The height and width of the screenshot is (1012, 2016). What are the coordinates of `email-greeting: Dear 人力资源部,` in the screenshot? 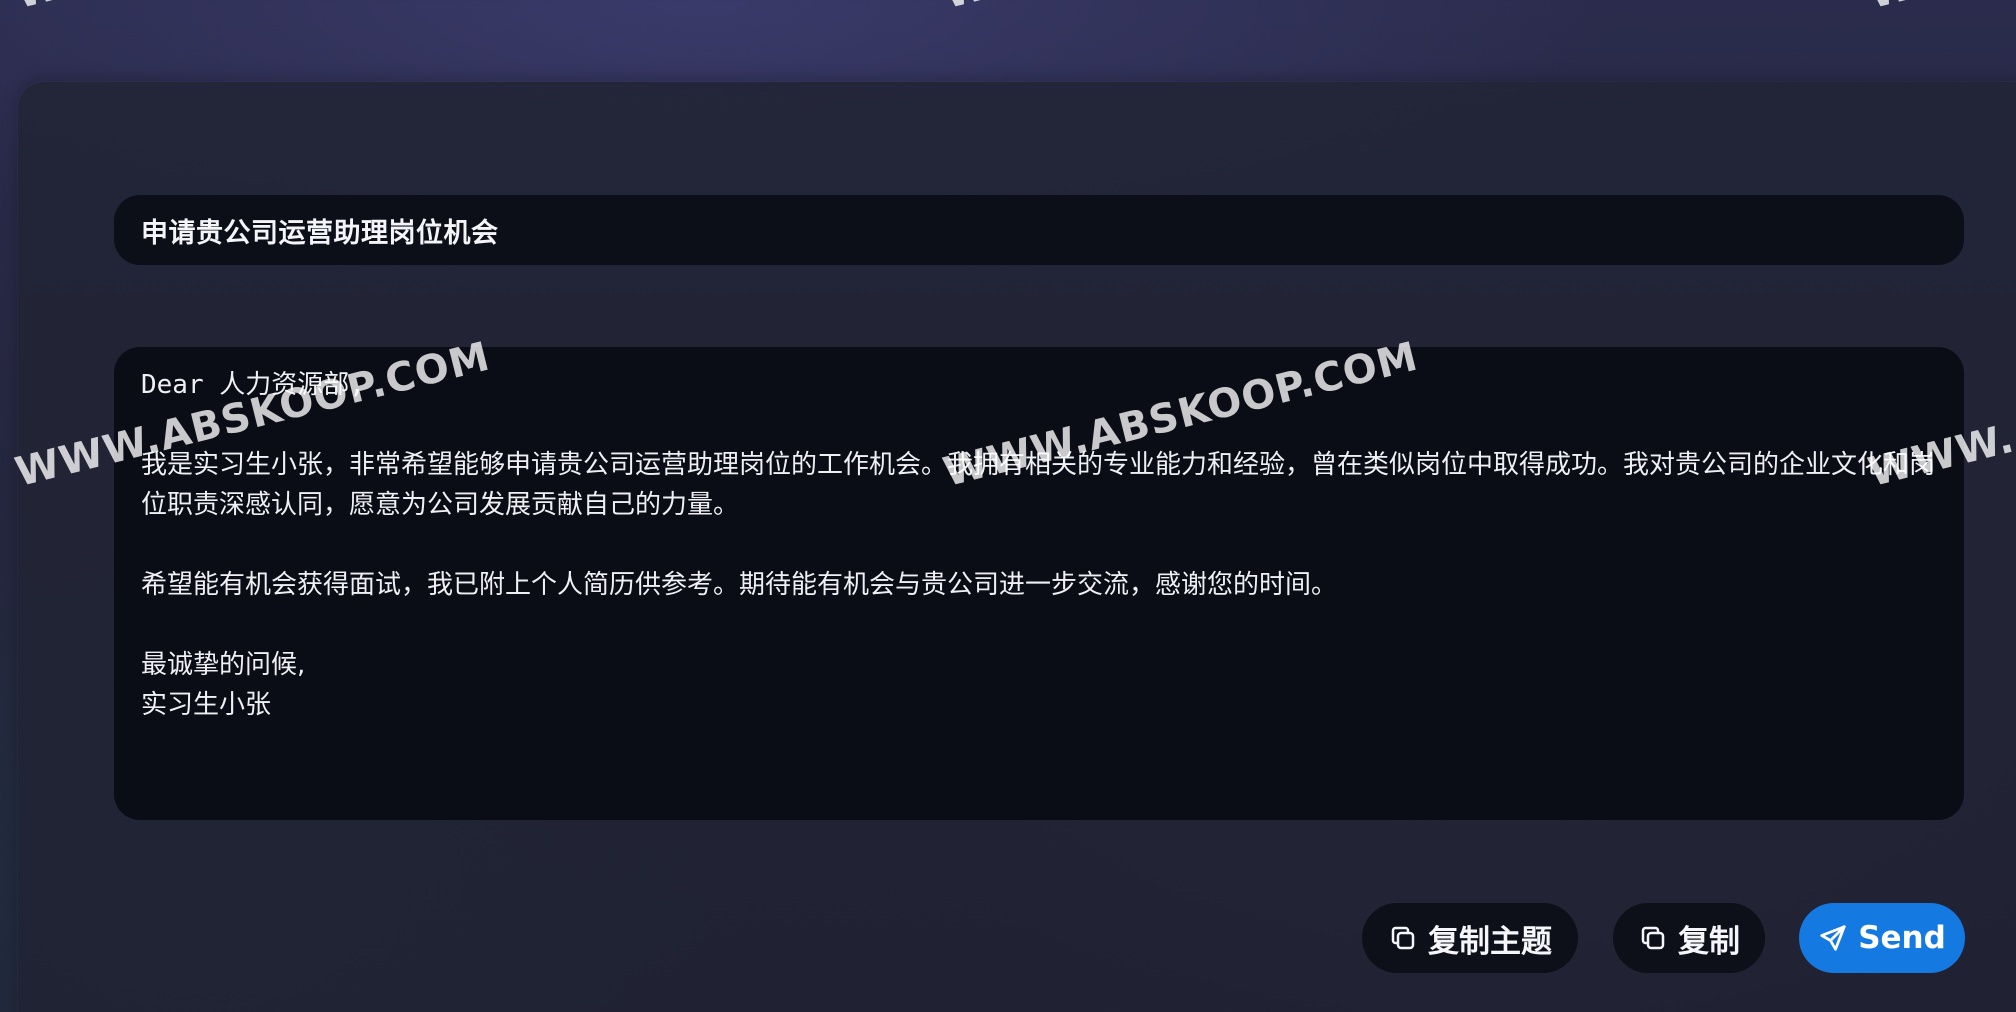 It's located at (253, 385).